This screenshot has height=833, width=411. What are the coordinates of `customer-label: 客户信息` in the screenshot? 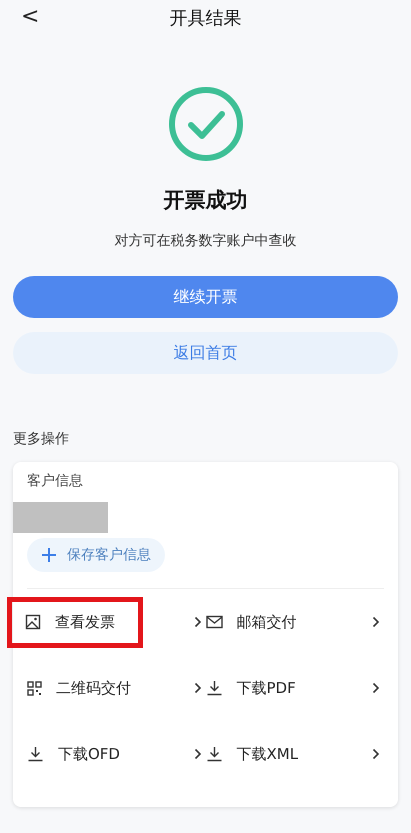 It's located at (55, 481).